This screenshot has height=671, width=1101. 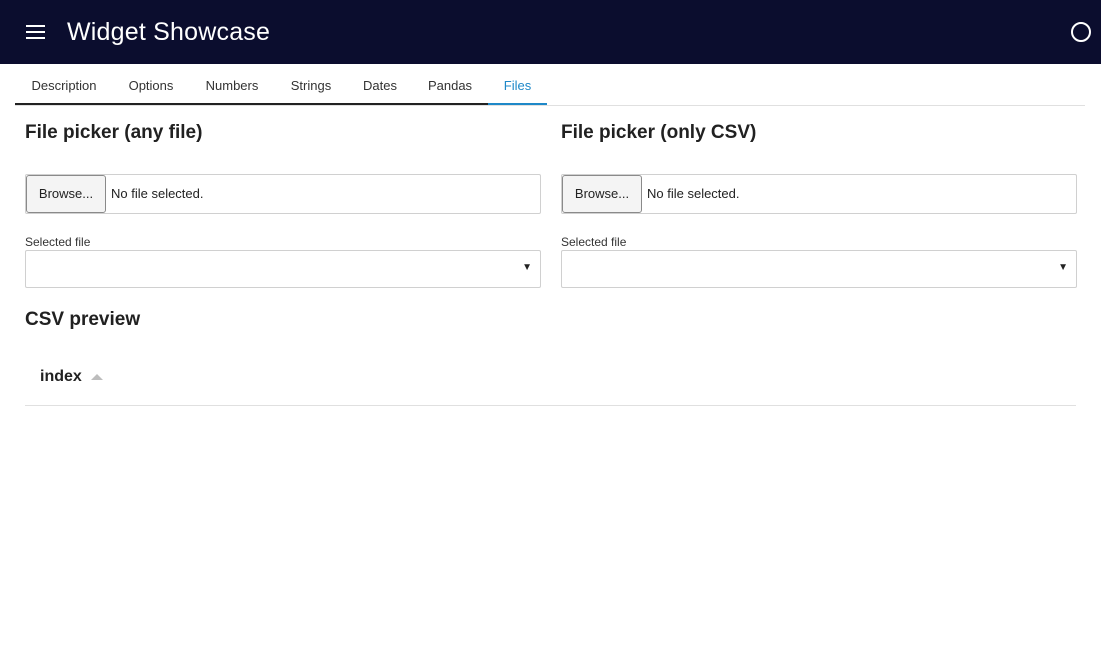 What do you see at coordinates (169, 32) in the screenshot?
I see `app-title: Widget Showcase` at bounding box center [169, 32].